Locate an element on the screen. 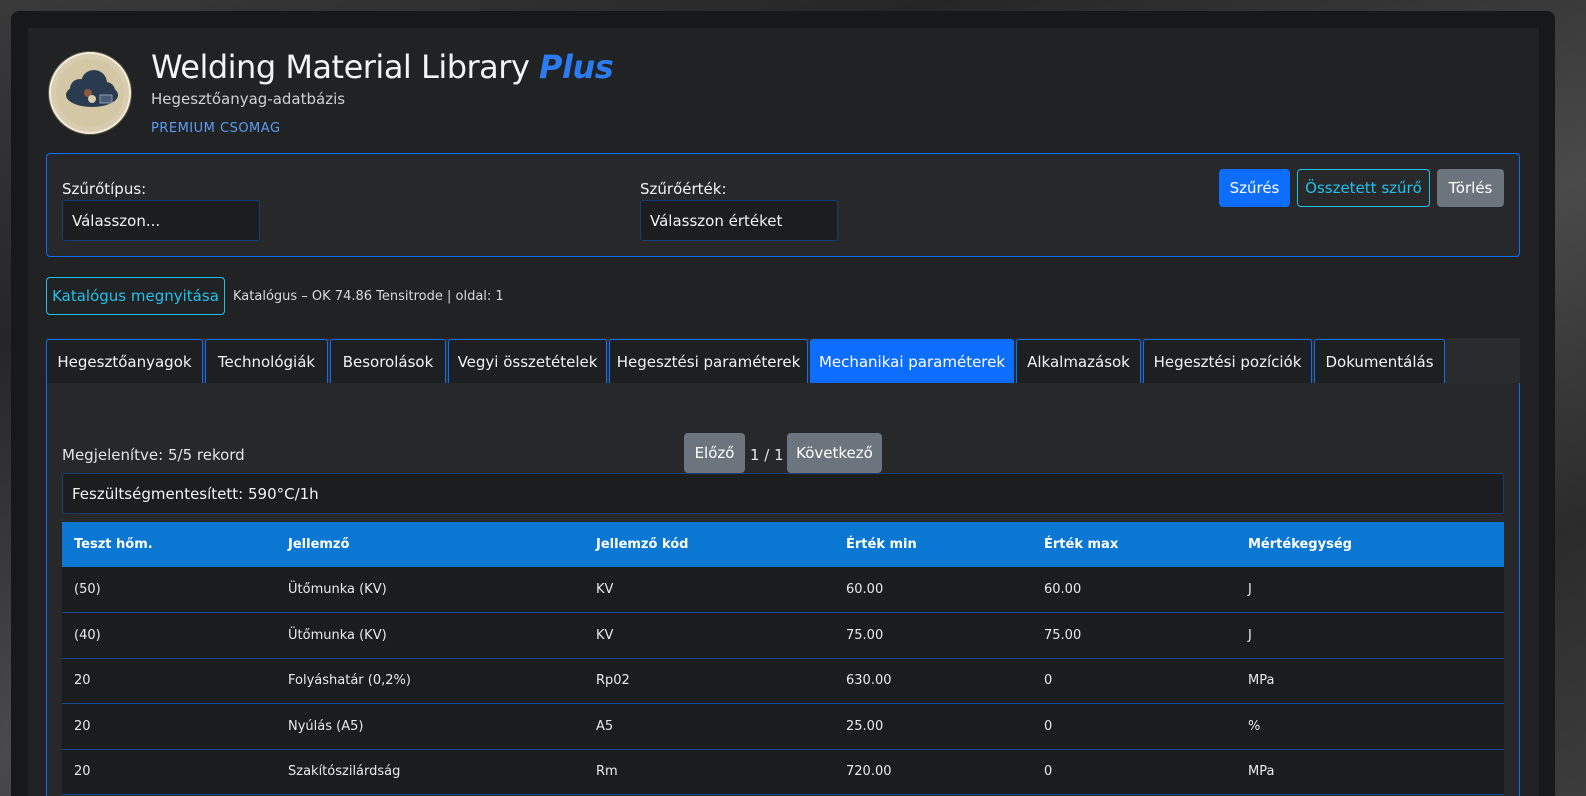 The width and height of the screenshot is (1586, 796). tab-vegyi-osszetetelek: Vegyi összetételek is located at coordinates (527, 361).